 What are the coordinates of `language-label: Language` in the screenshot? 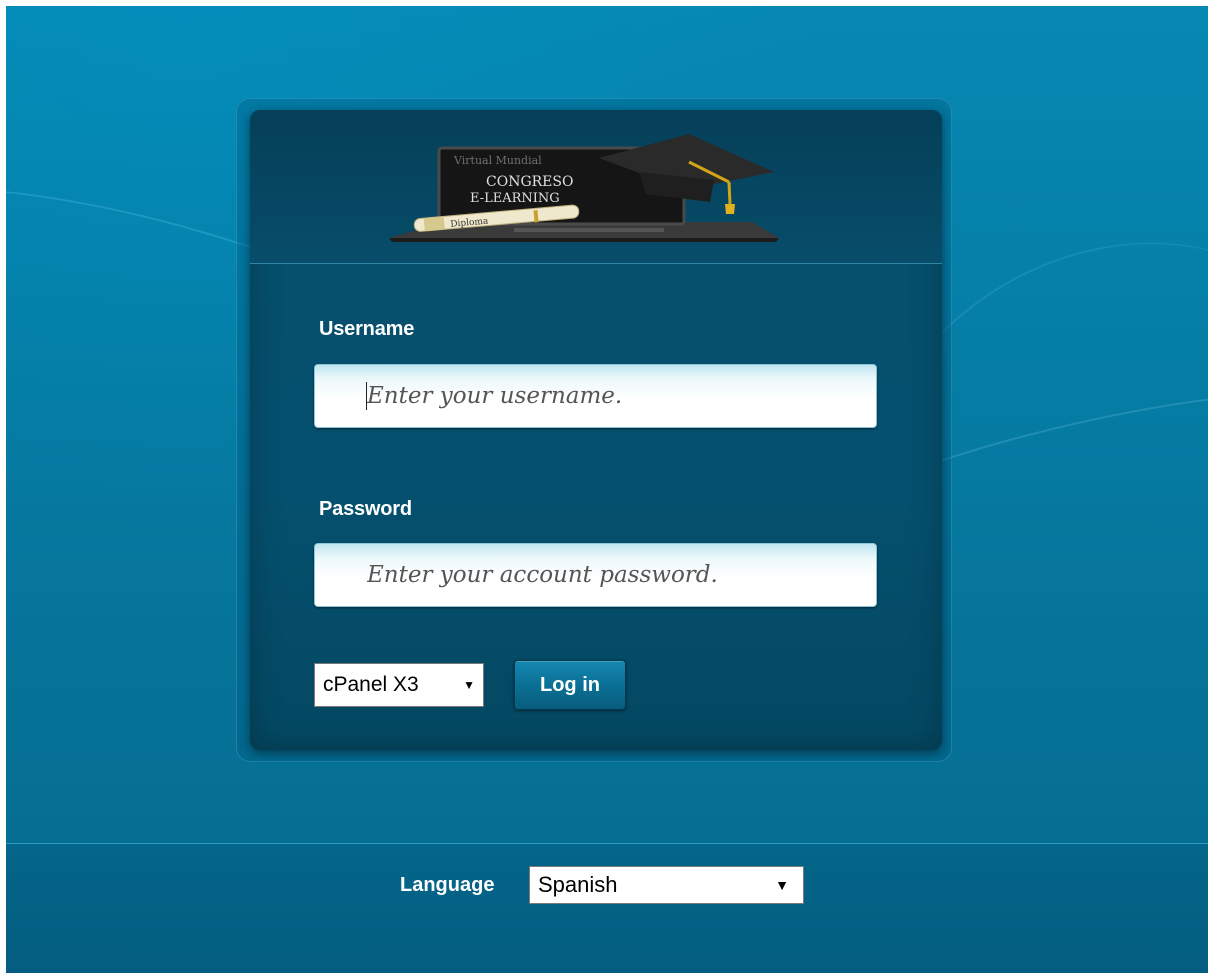 It's located at (447, 885).